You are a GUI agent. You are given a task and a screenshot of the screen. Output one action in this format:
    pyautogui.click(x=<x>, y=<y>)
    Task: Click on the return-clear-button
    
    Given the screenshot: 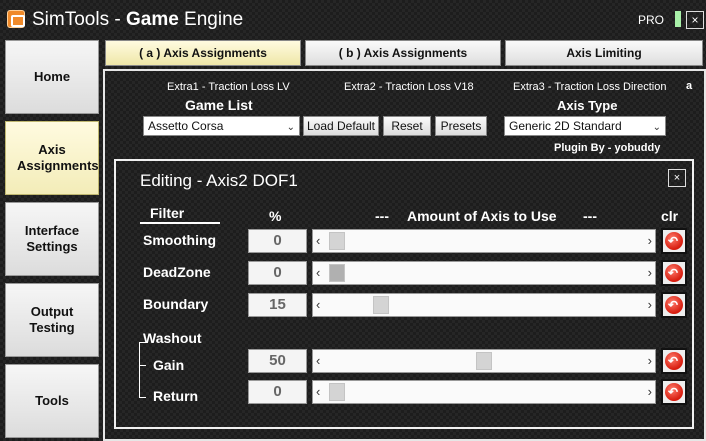 What is the action you would take?
    pyautogui.click(x=674, y=392)
    